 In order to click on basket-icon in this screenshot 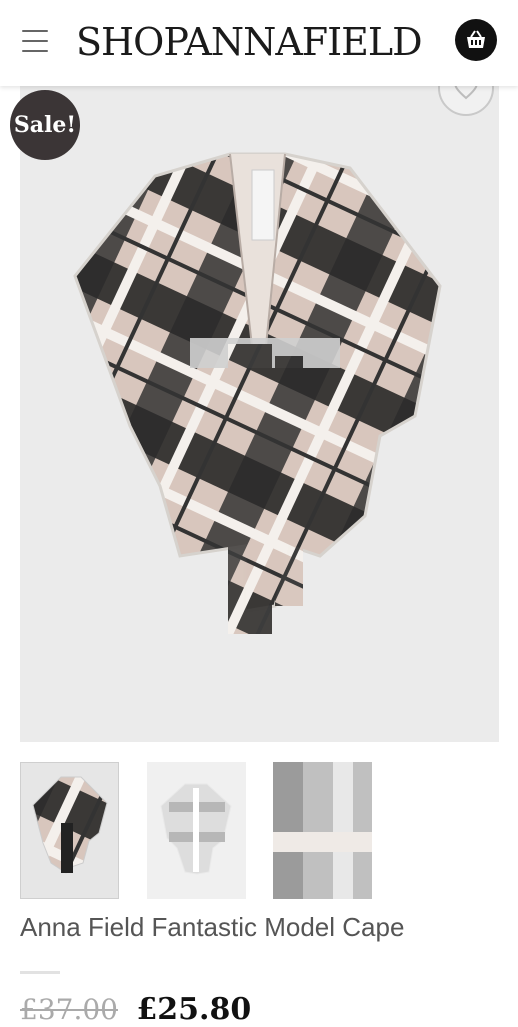, I will do `click(476, 39)`.